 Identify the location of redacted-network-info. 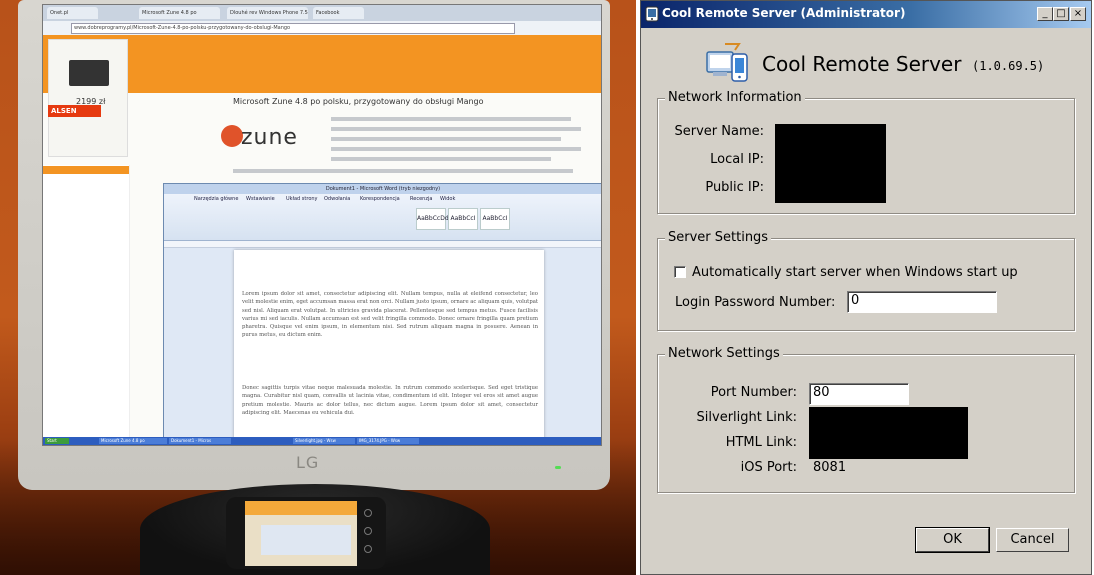
(830, 163).